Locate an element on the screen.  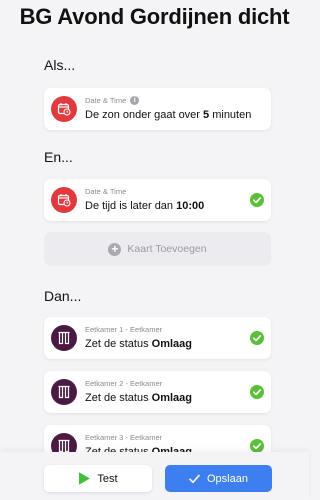
then-card-3-source: Eetkamer 3 - Eetkamer is located at coordinates (124, 437).